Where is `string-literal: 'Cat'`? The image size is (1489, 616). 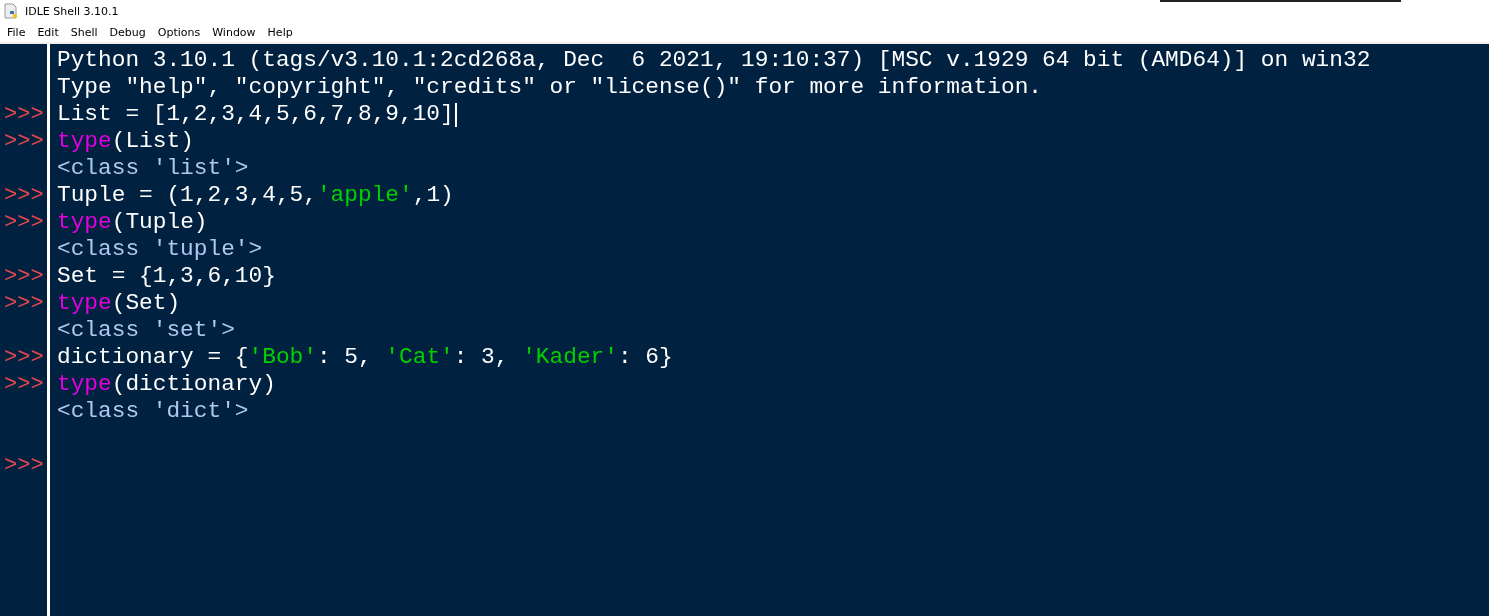 string-literal: 'Cat' is located at coordinates (419, 357).